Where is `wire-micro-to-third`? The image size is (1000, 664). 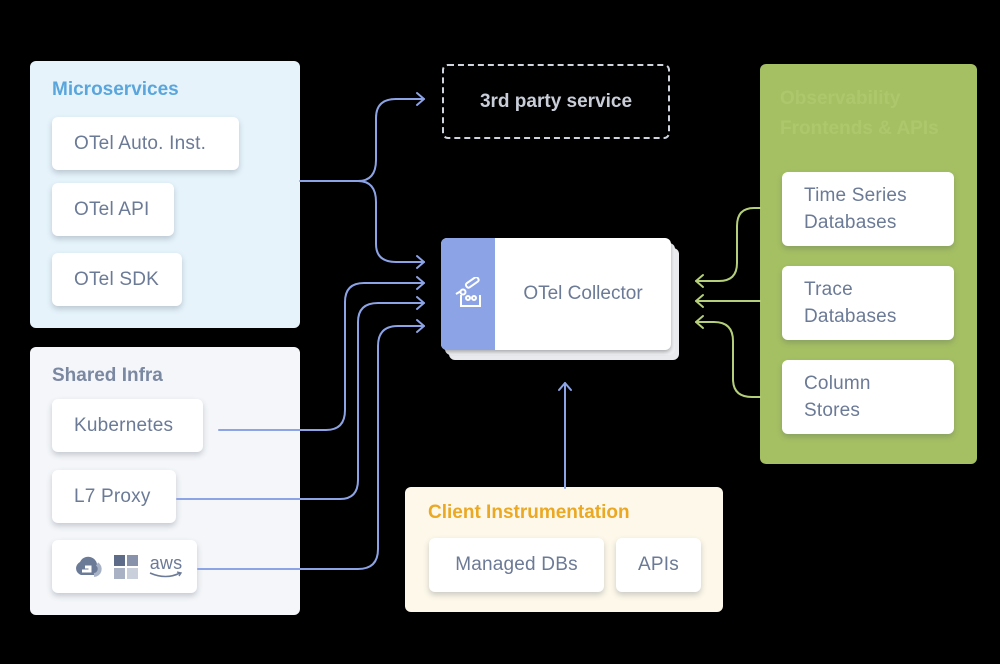 wire-micro-to-third is located at coordinates (391, 140).